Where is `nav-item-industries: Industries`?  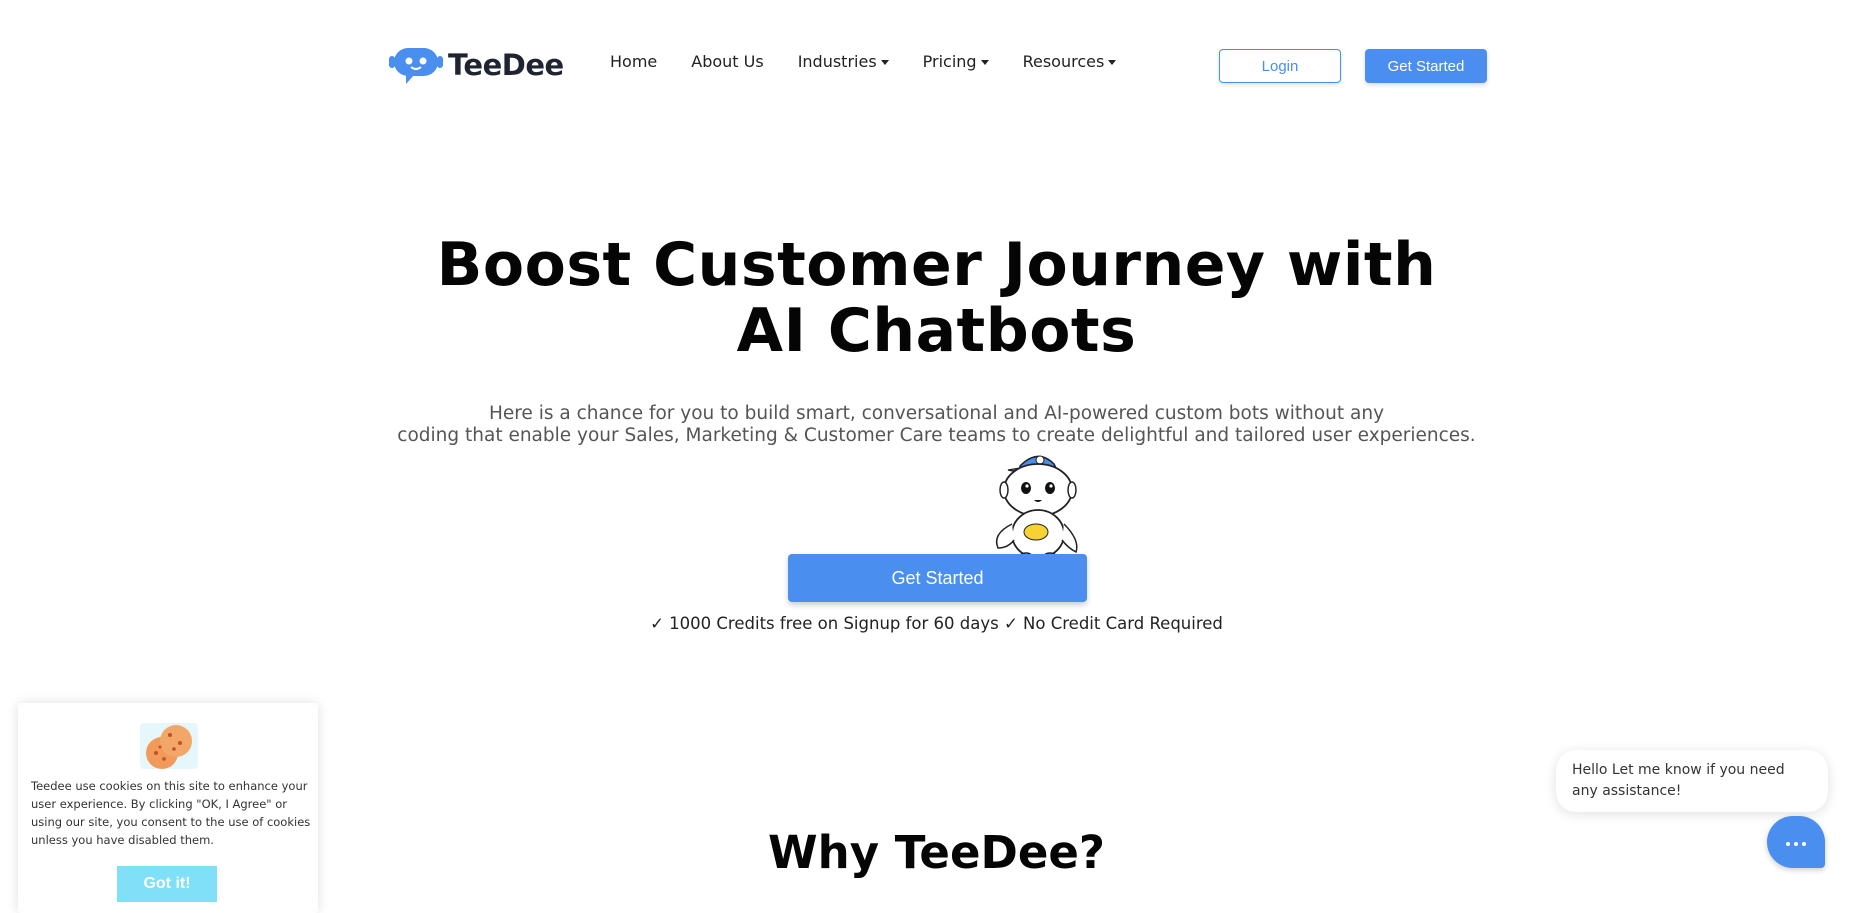
nav-item-industries: Industries is located at coordinates (843, 61).